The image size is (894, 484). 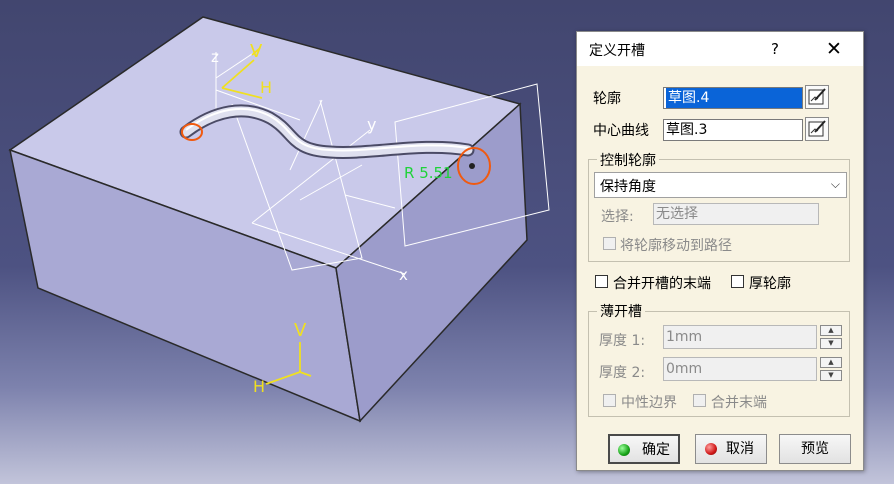 What do you see at coordinates (266, 87) in the screenshot?
I see `sketch-label-h-top: H` at bounding box center [266, 87].